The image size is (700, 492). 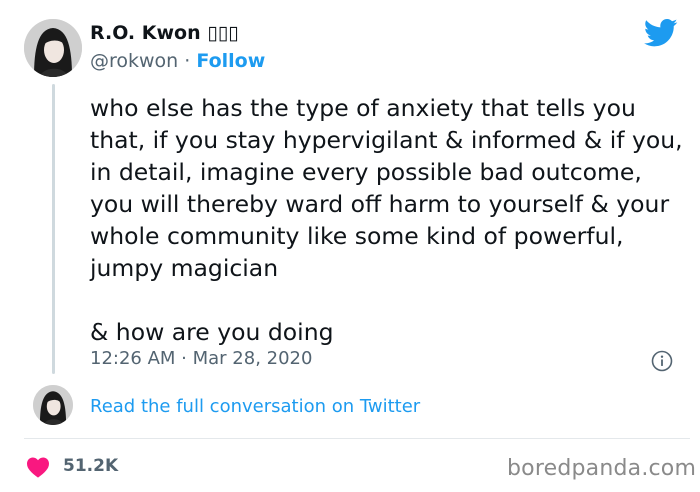 I want to click on info-icon, so click(x=662, y=361).